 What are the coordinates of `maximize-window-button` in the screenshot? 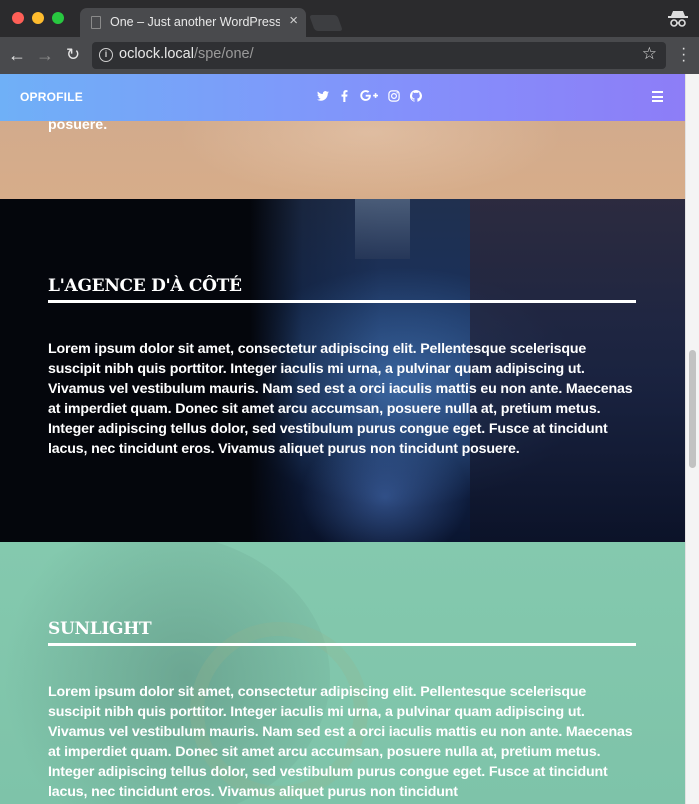 It's located at (58, 18).